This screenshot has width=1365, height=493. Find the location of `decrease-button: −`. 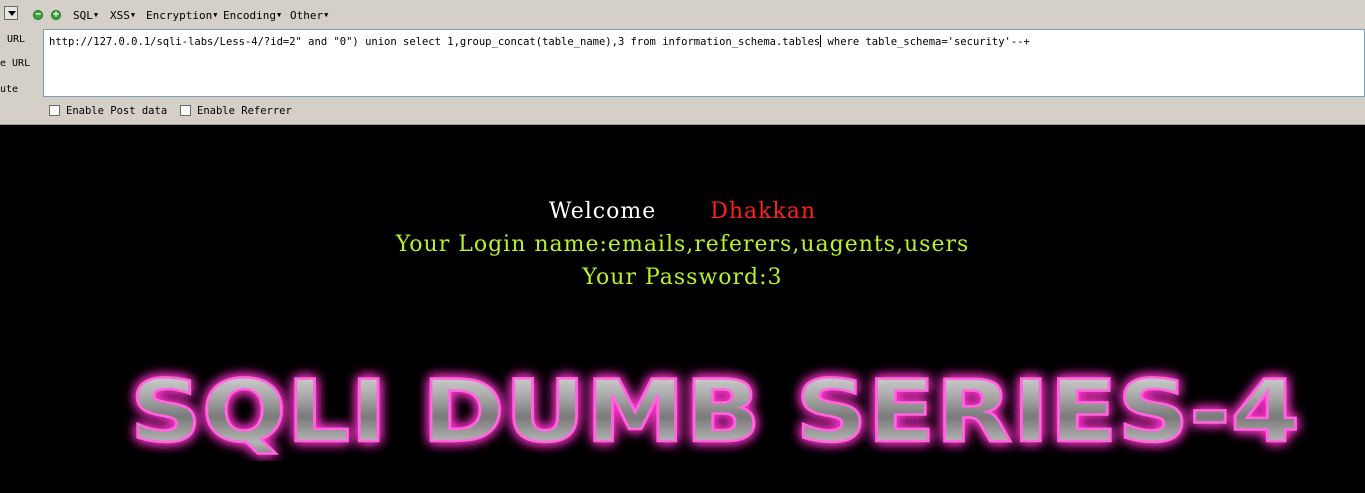

decrease-button: − is located at coordinates (38, 14).